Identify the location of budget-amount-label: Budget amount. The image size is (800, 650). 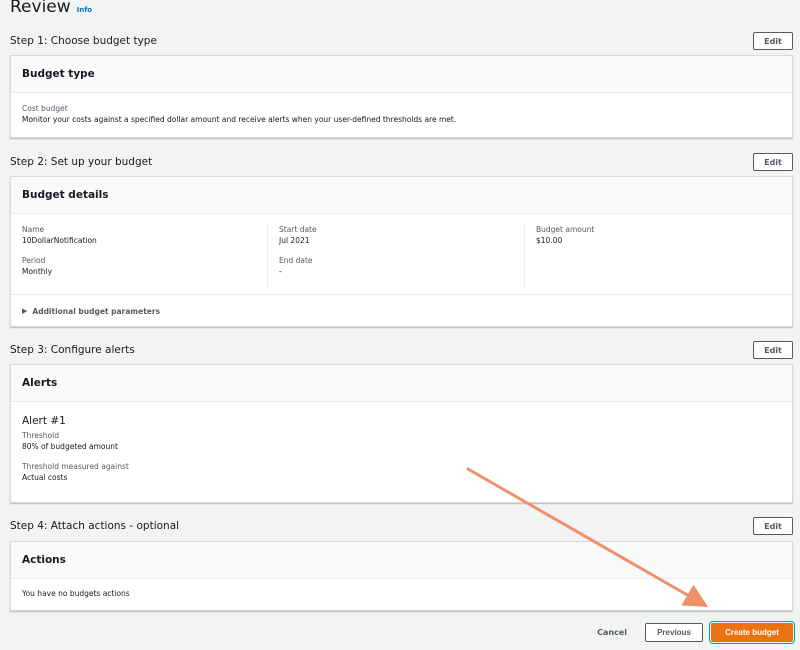
(565, 229).